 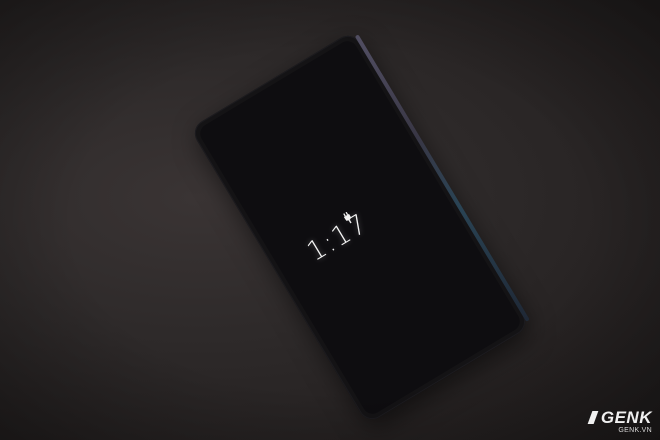 I want to click on watermark-logo: GENK, so click(x=619, y=417).